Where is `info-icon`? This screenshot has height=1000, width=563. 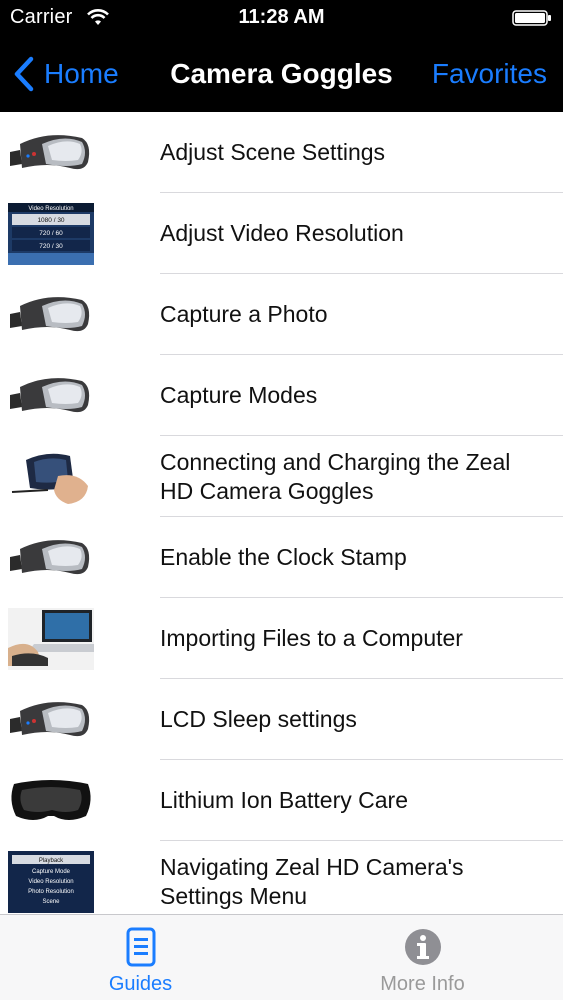
info-icon is located at coordinates (422, 947).